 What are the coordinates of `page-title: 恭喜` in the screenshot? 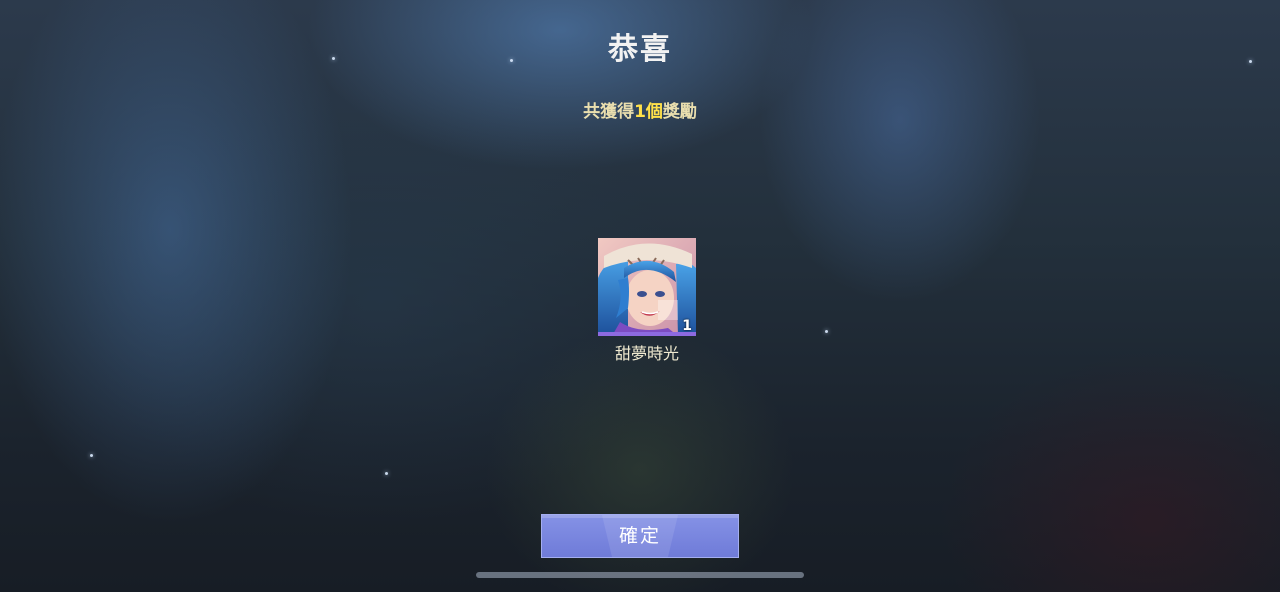 It's located at (640, 49).